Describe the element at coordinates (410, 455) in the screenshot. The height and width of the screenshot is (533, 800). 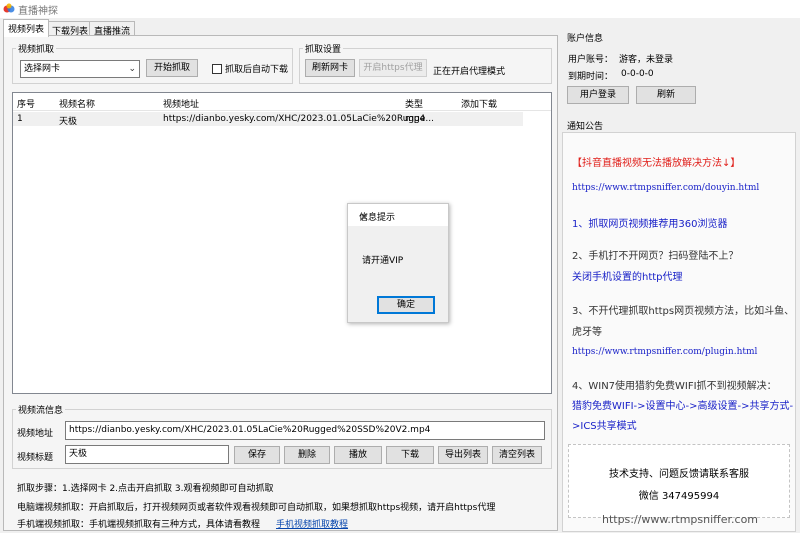
I see `download-button: 下载` at that location.